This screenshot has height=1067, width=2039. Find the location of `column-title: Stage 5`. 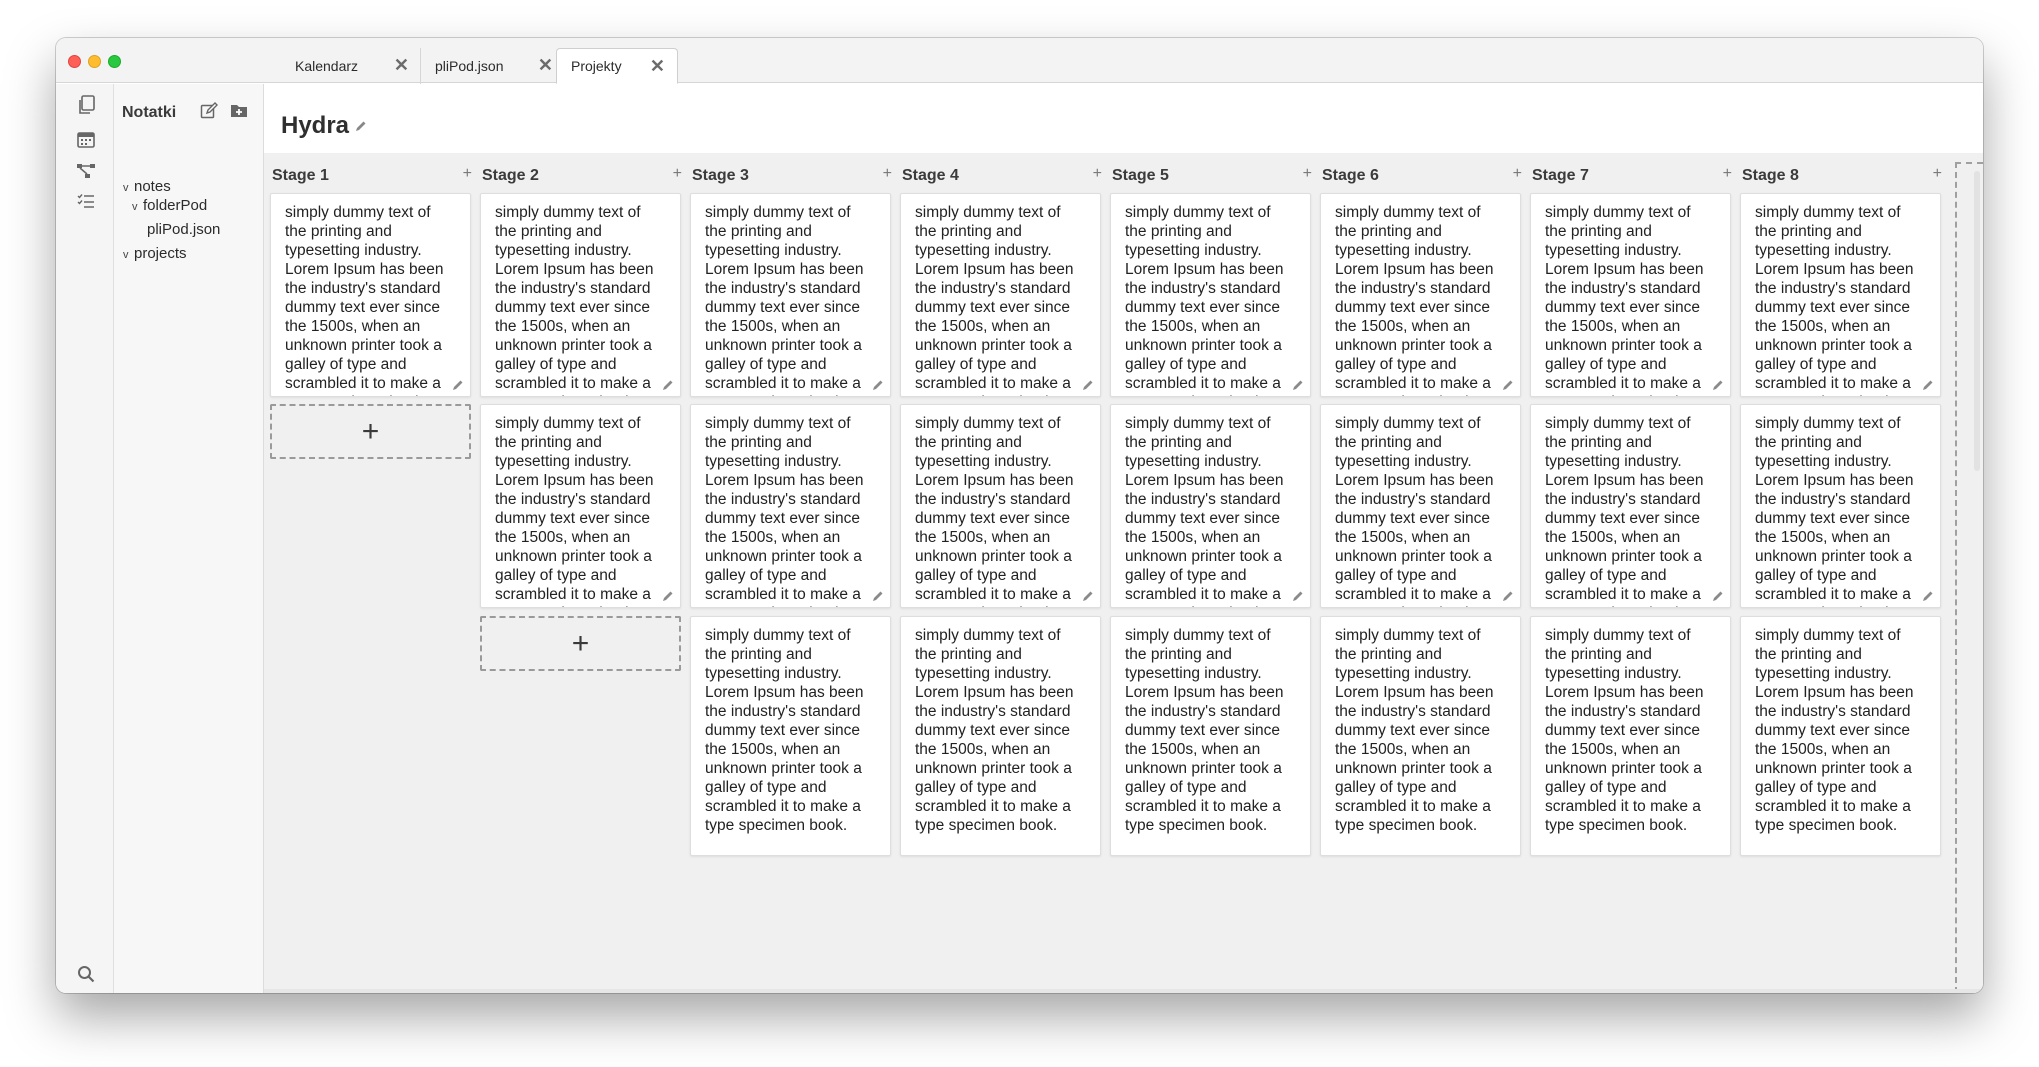

column-title: Stage 5 is located at coordinates (1140, 176).